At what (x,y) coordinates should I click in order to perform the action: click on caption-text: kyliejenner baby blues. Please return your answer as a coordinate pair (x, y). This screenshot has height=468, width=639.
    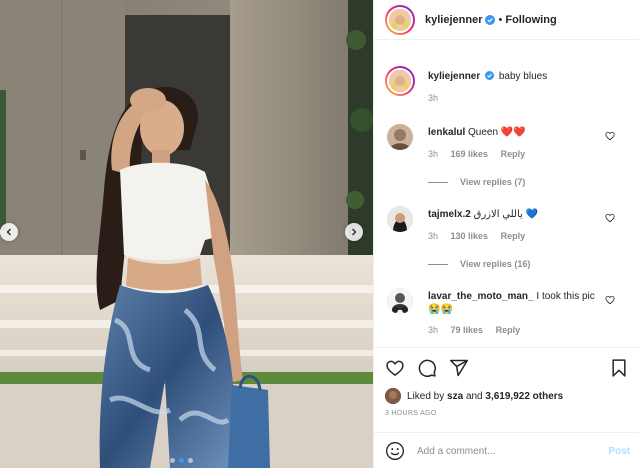
    Looking at the image, I should click on (518, 76).